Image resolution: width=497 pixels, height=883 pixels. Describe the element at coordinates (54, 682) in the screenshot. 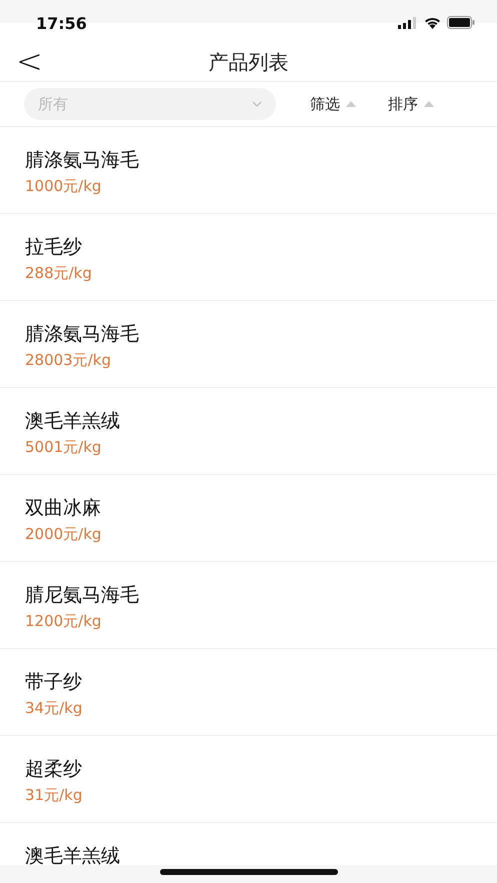

I see `product-name: 带子纱` at that location.